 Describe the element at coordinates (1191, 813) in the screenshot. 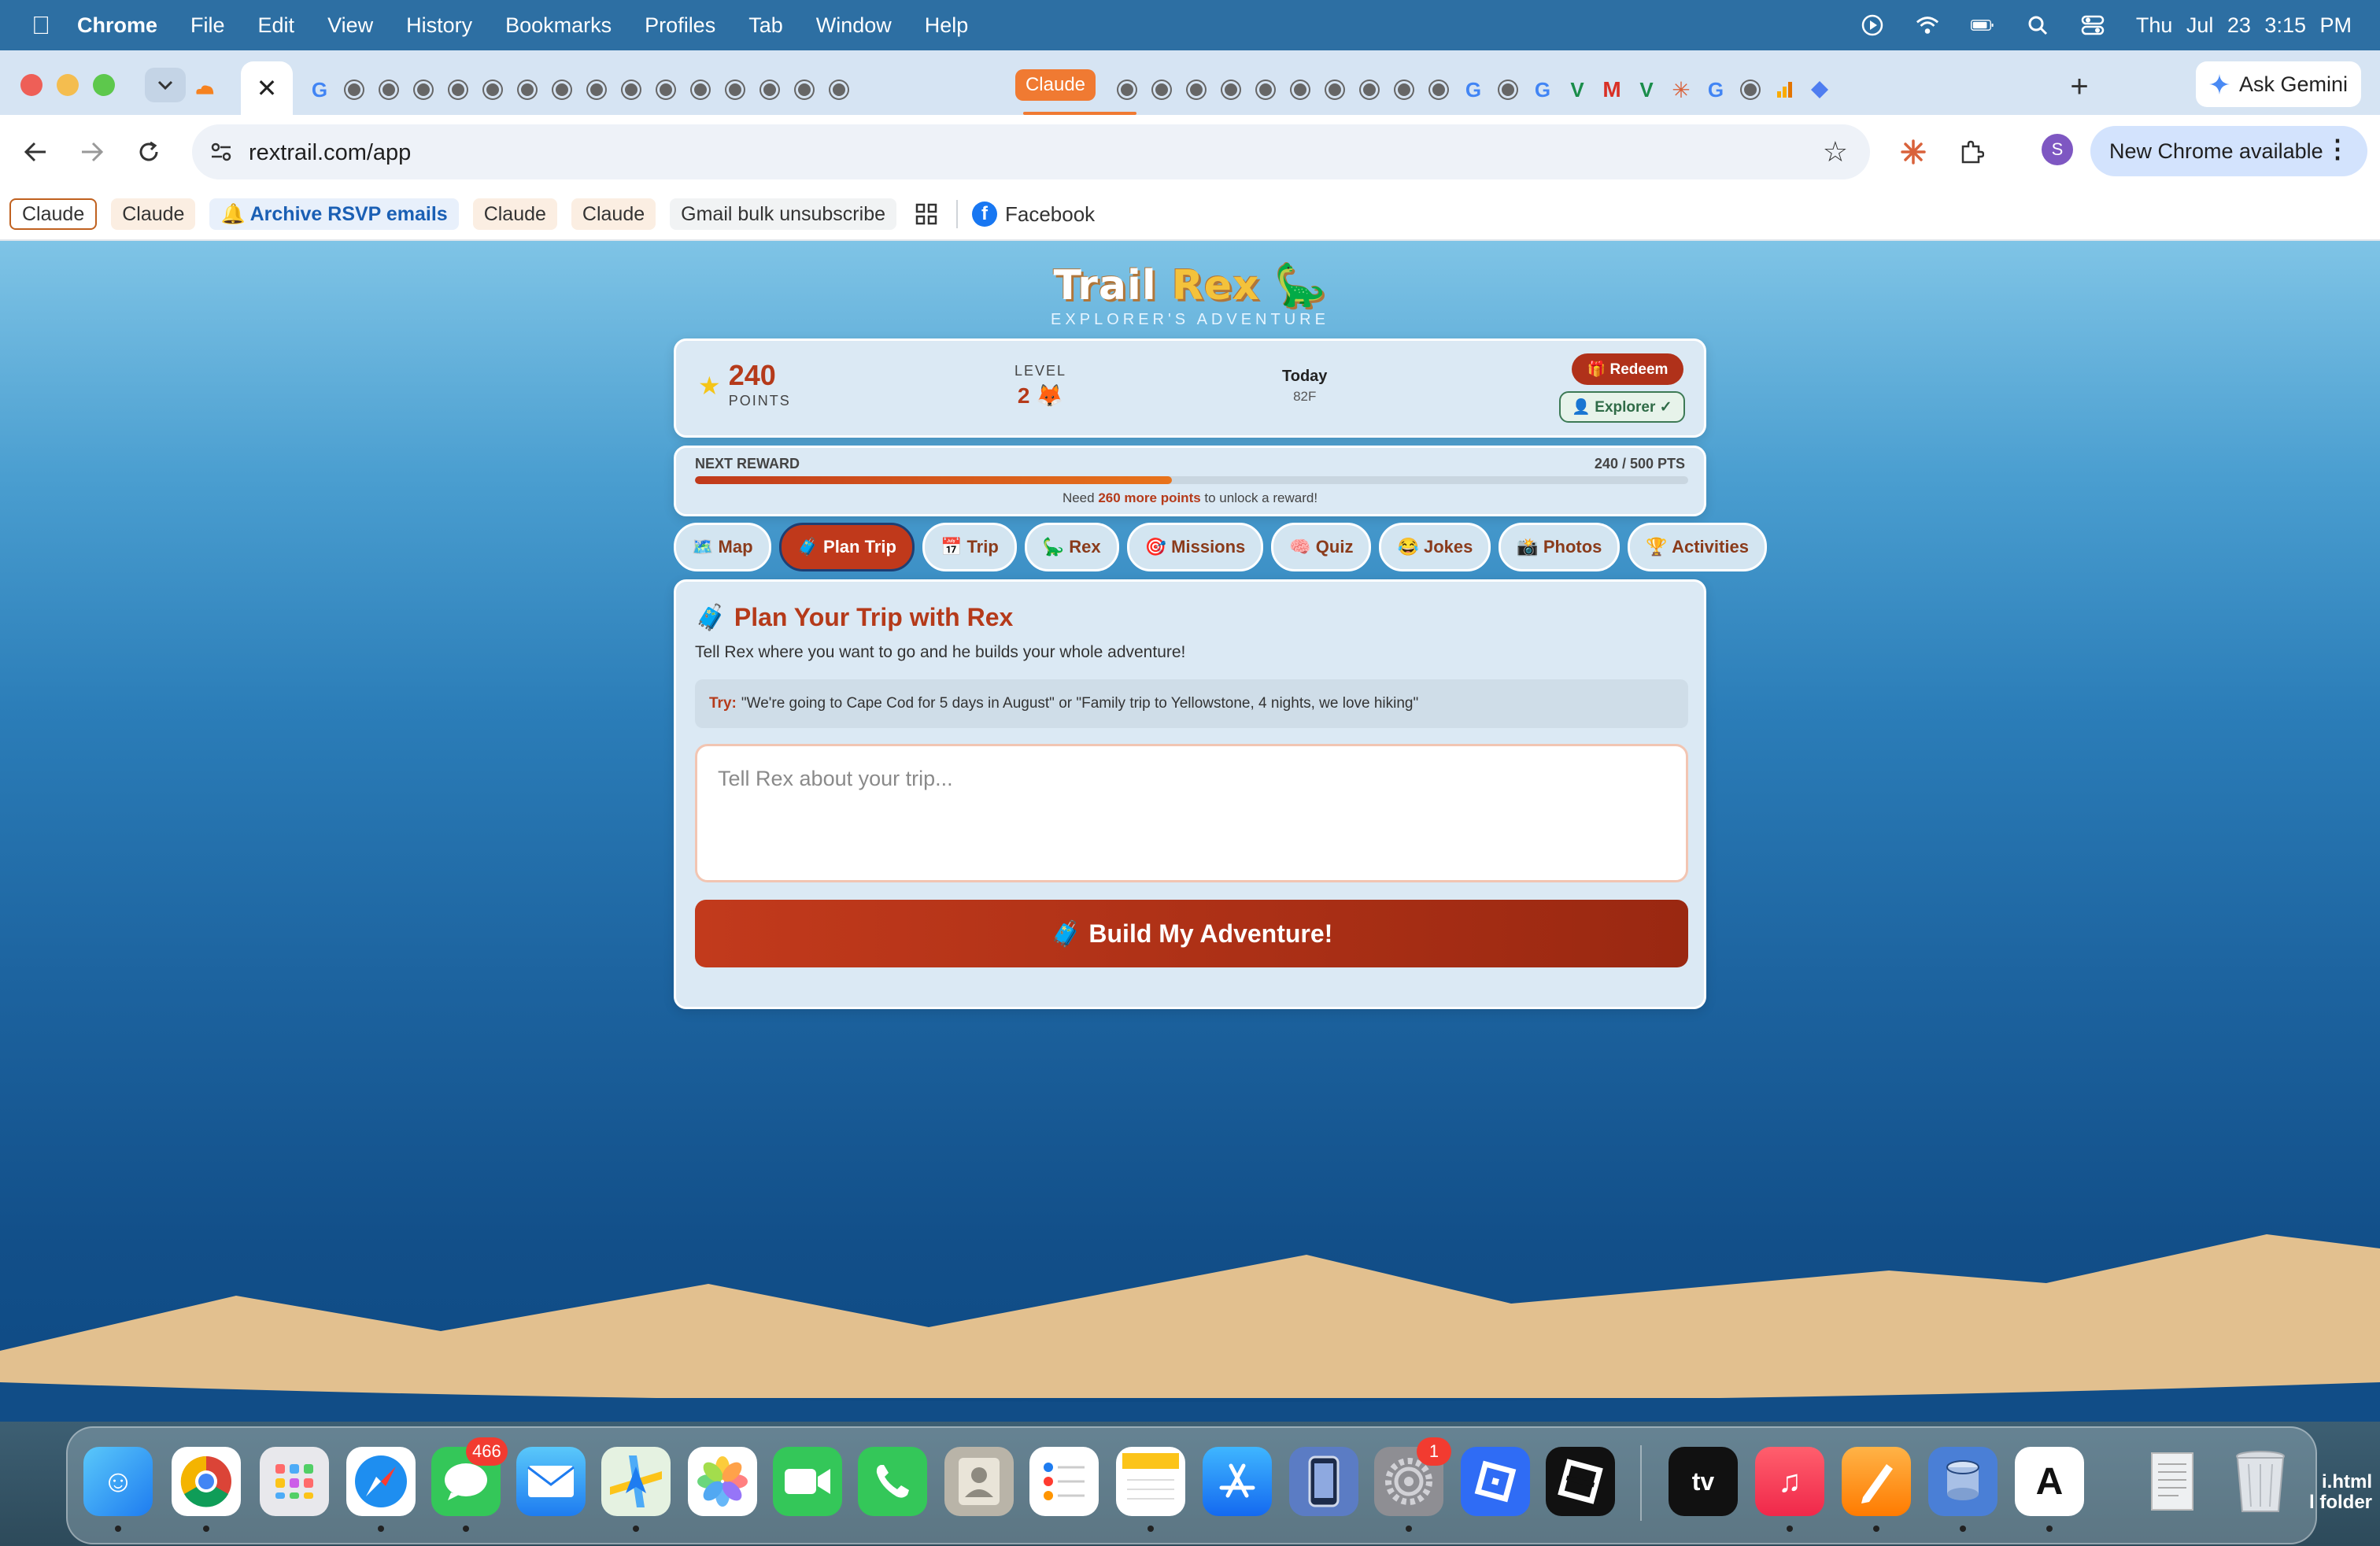

I see `trip-description-input` at that location.